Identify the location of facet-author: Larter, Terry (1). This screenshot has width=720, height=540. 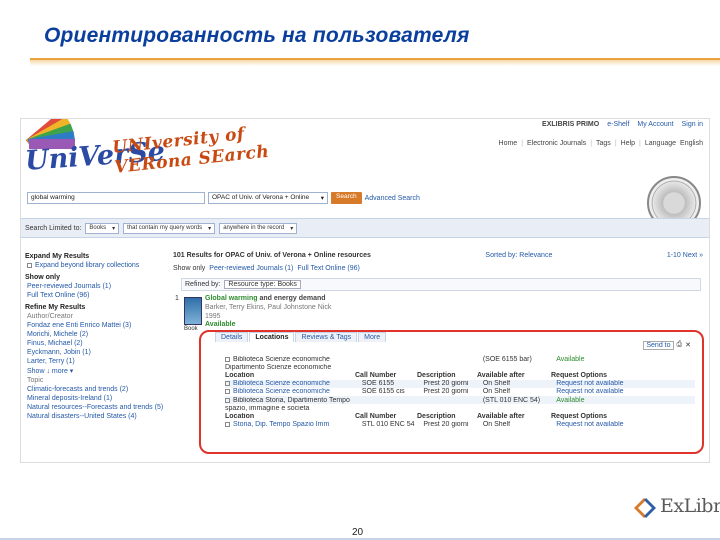
(96, 361).